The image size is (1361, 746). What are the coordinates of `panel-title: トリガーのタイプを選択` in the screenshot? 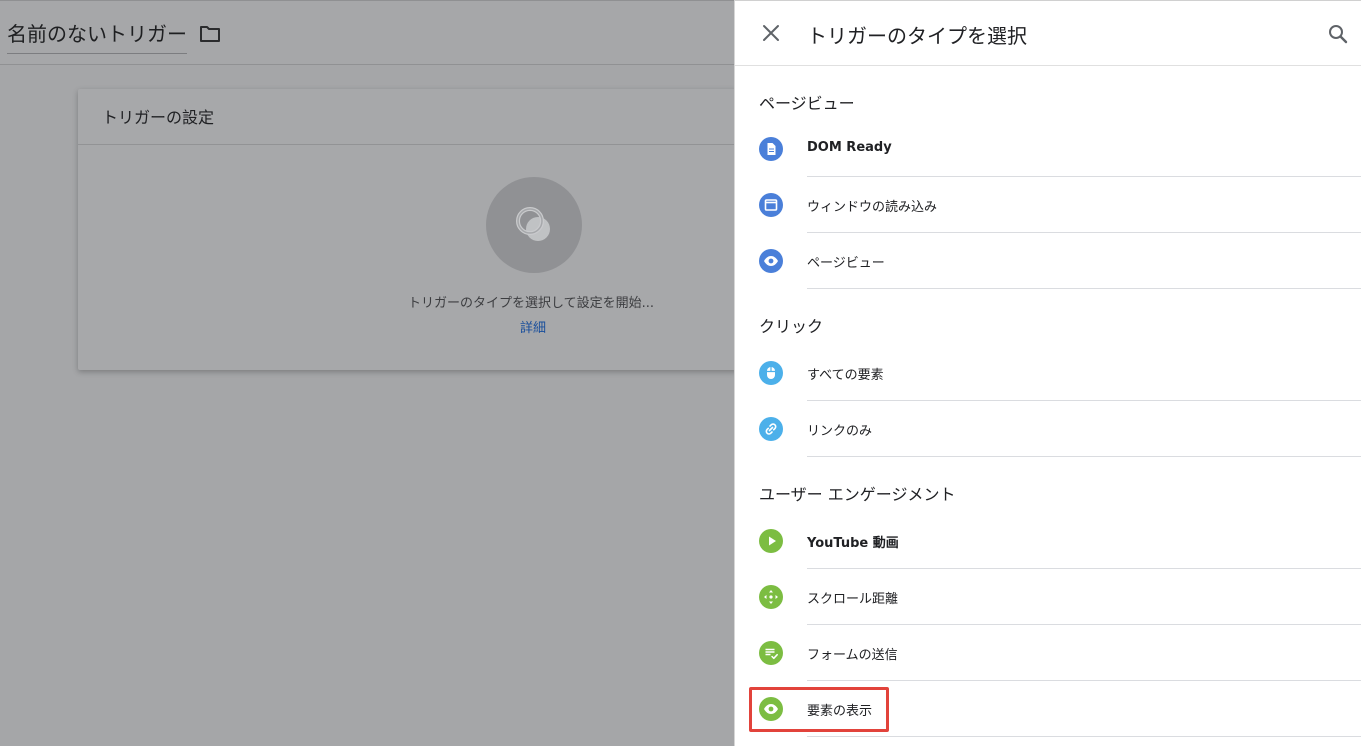 It's located at (917, 36).